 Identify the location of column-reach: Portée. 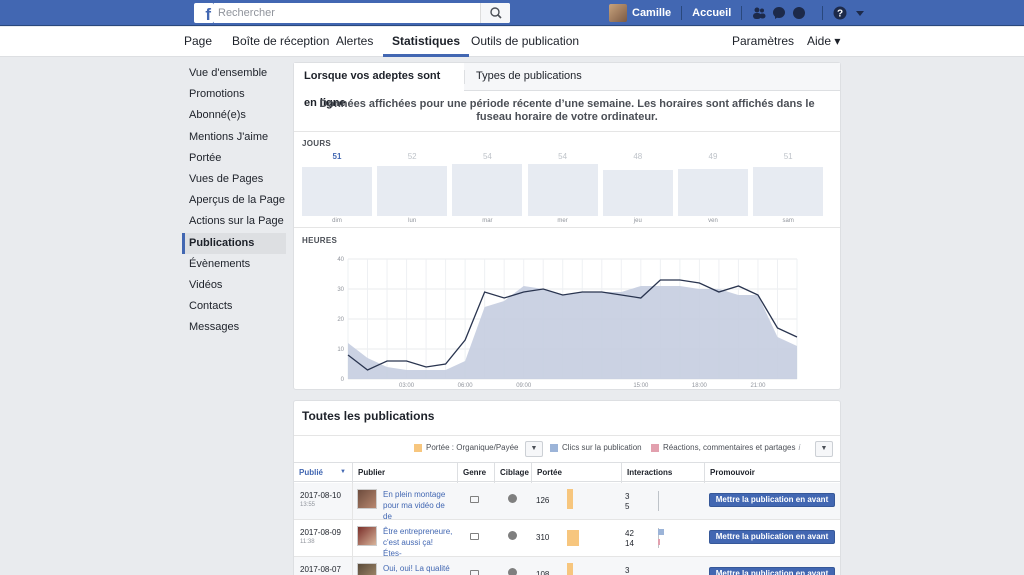
(576, 473).